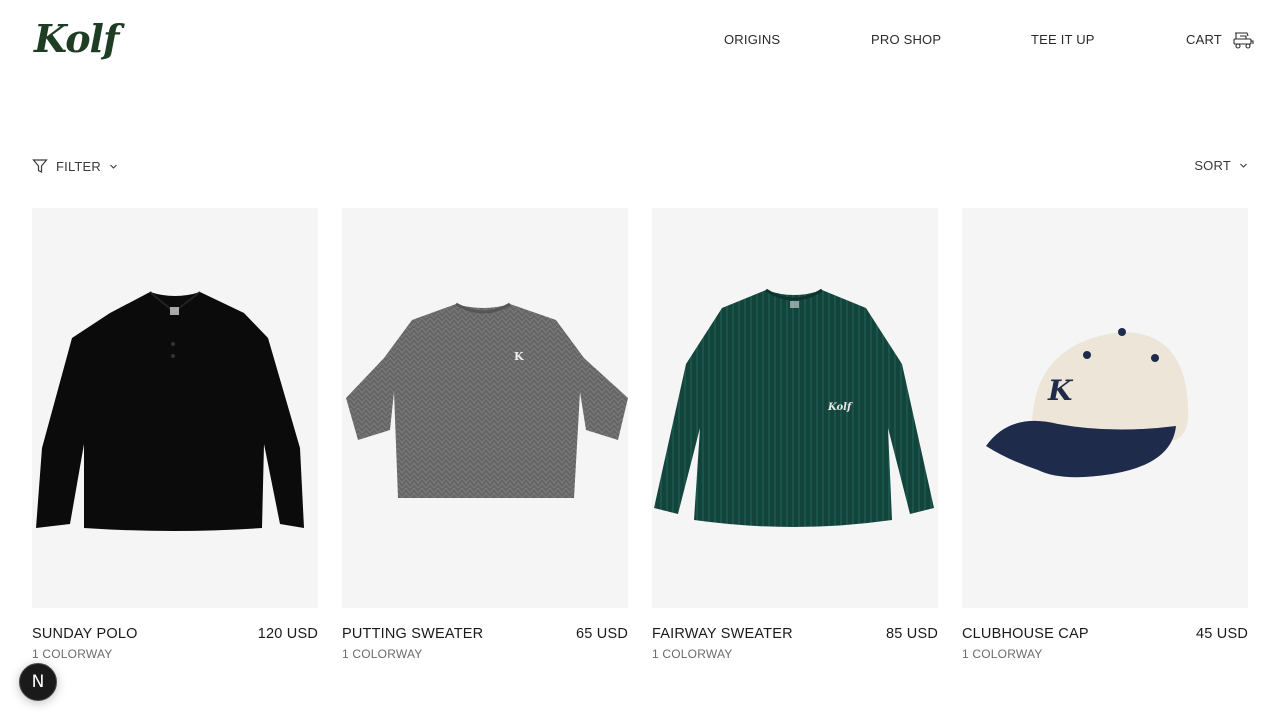 The image size is (1280, 720). Describe the element at coordinates (1222, 634) in the screenshot. I see `product-price: 45 USD` at that location.